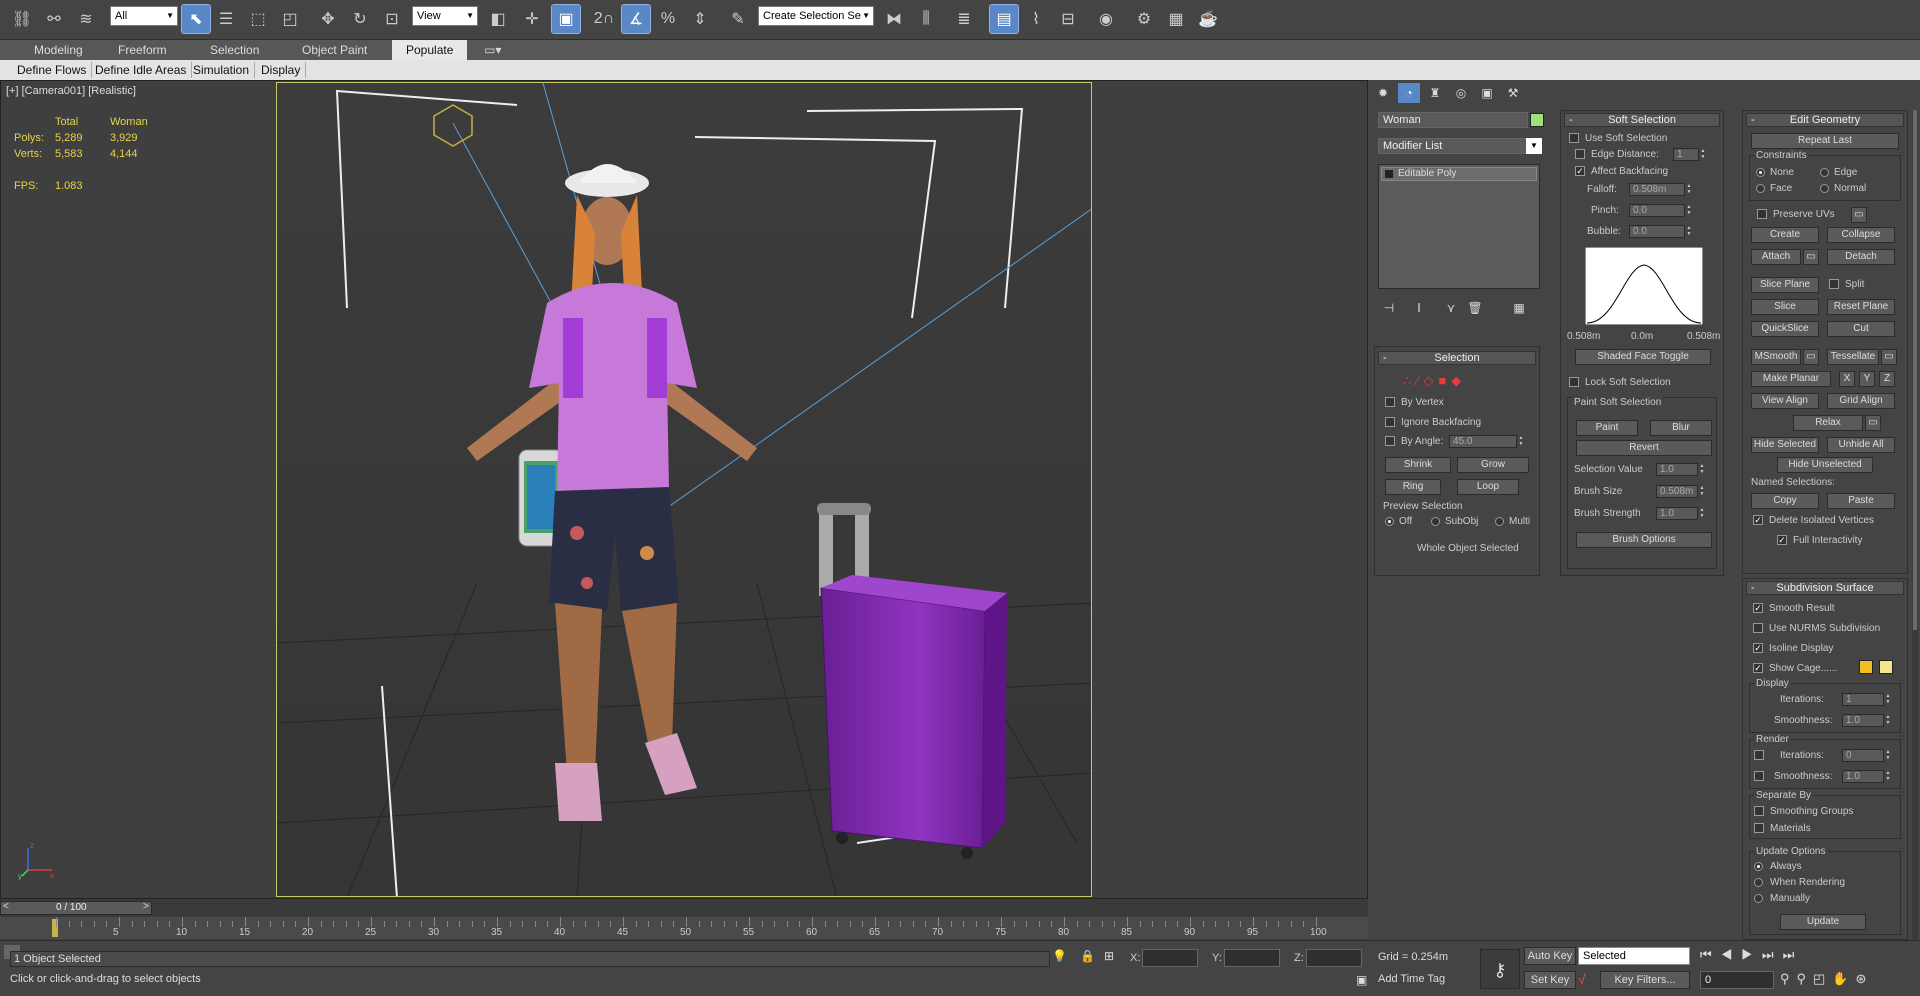 This screenshot has height=996, width=1920. I want to click on brush-strength-spinner: 1.0, so click(1681, 513).